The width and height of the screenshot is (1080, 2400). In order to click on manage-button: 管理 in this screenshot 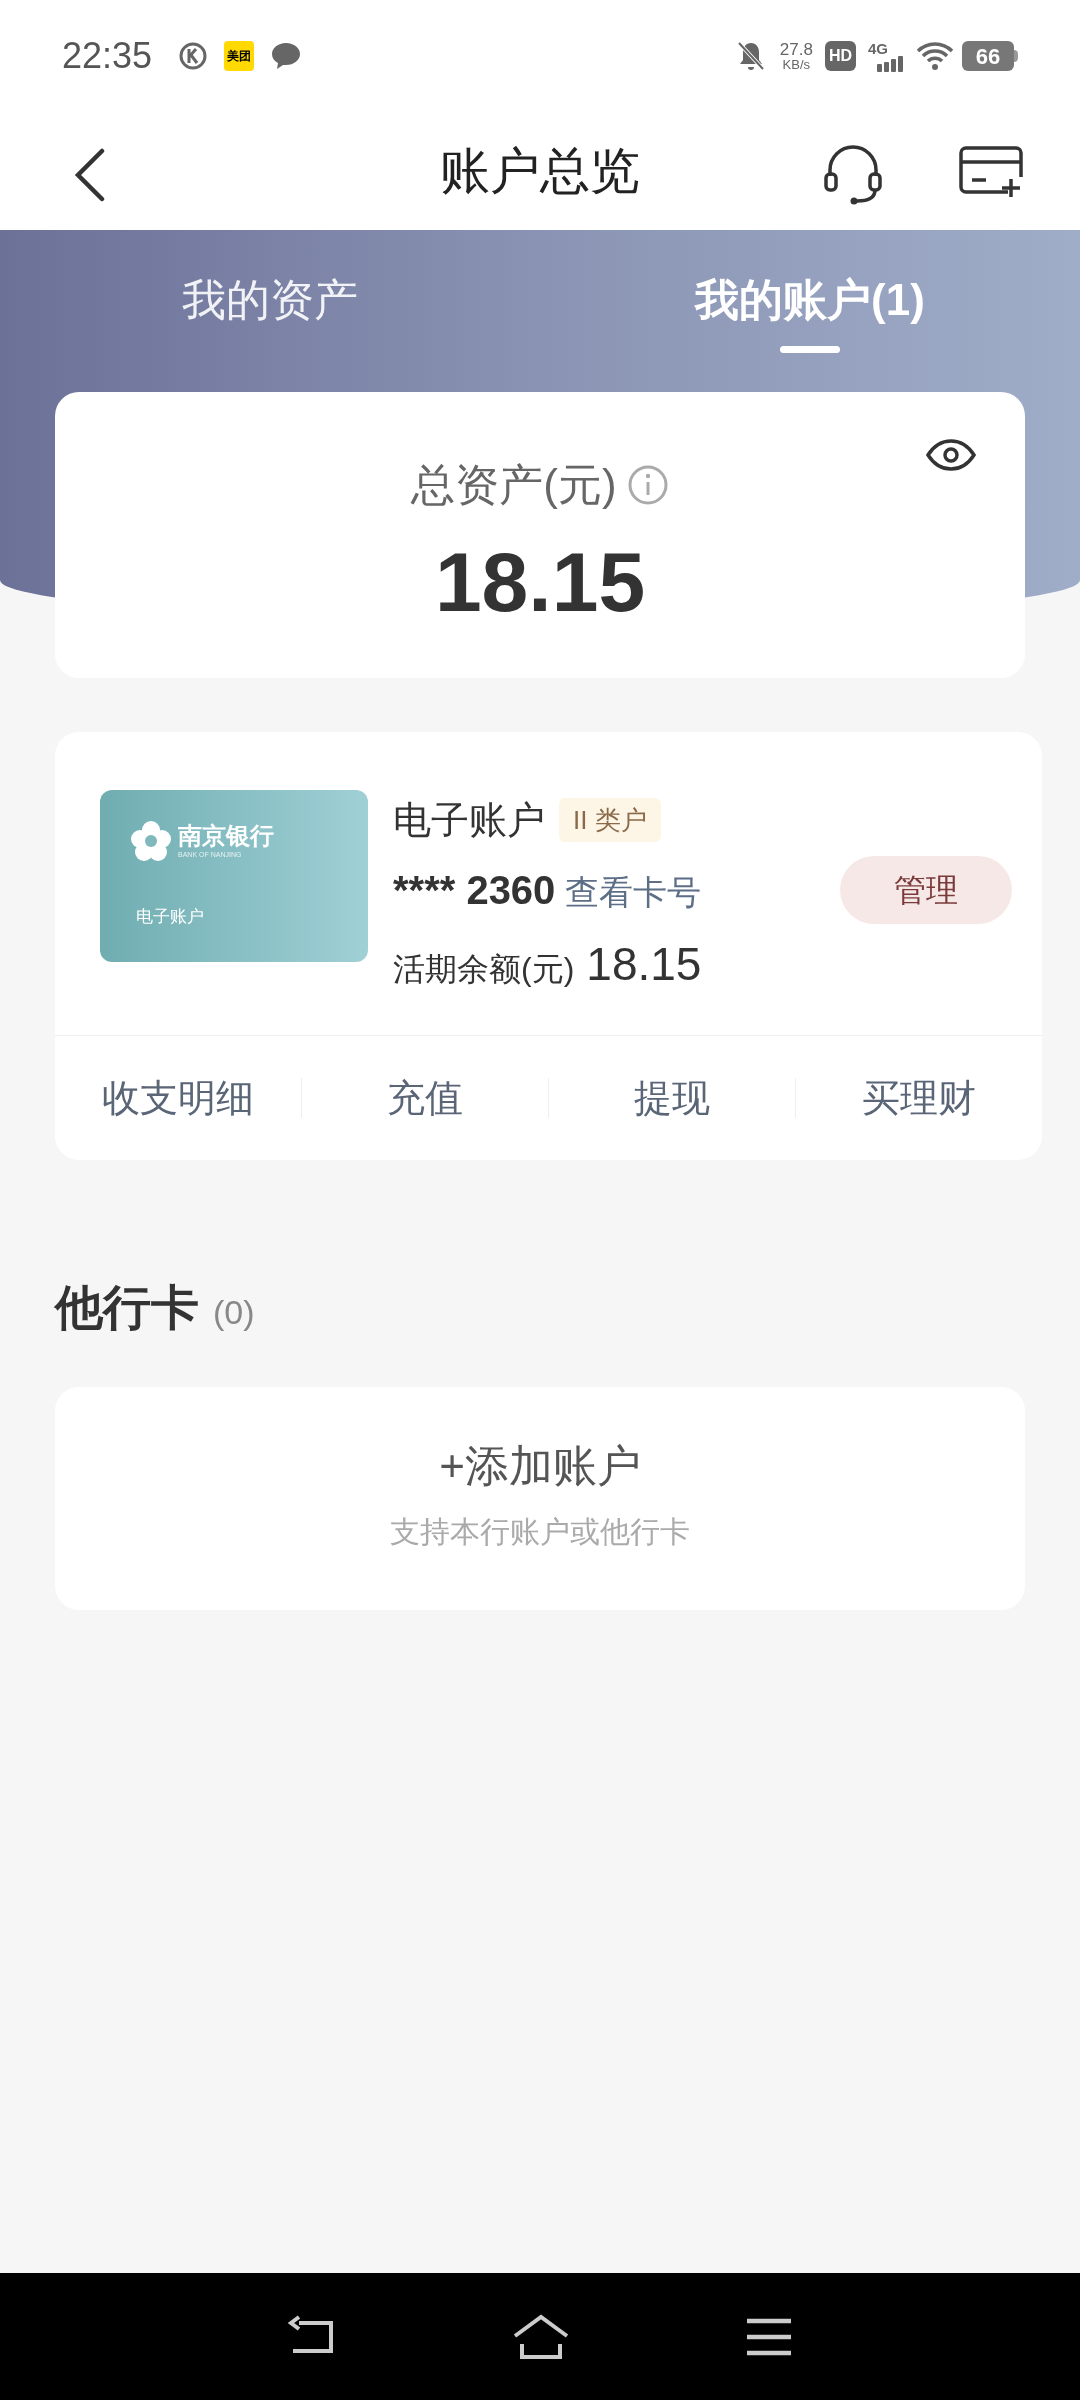, I will do `click(926, 890)`.